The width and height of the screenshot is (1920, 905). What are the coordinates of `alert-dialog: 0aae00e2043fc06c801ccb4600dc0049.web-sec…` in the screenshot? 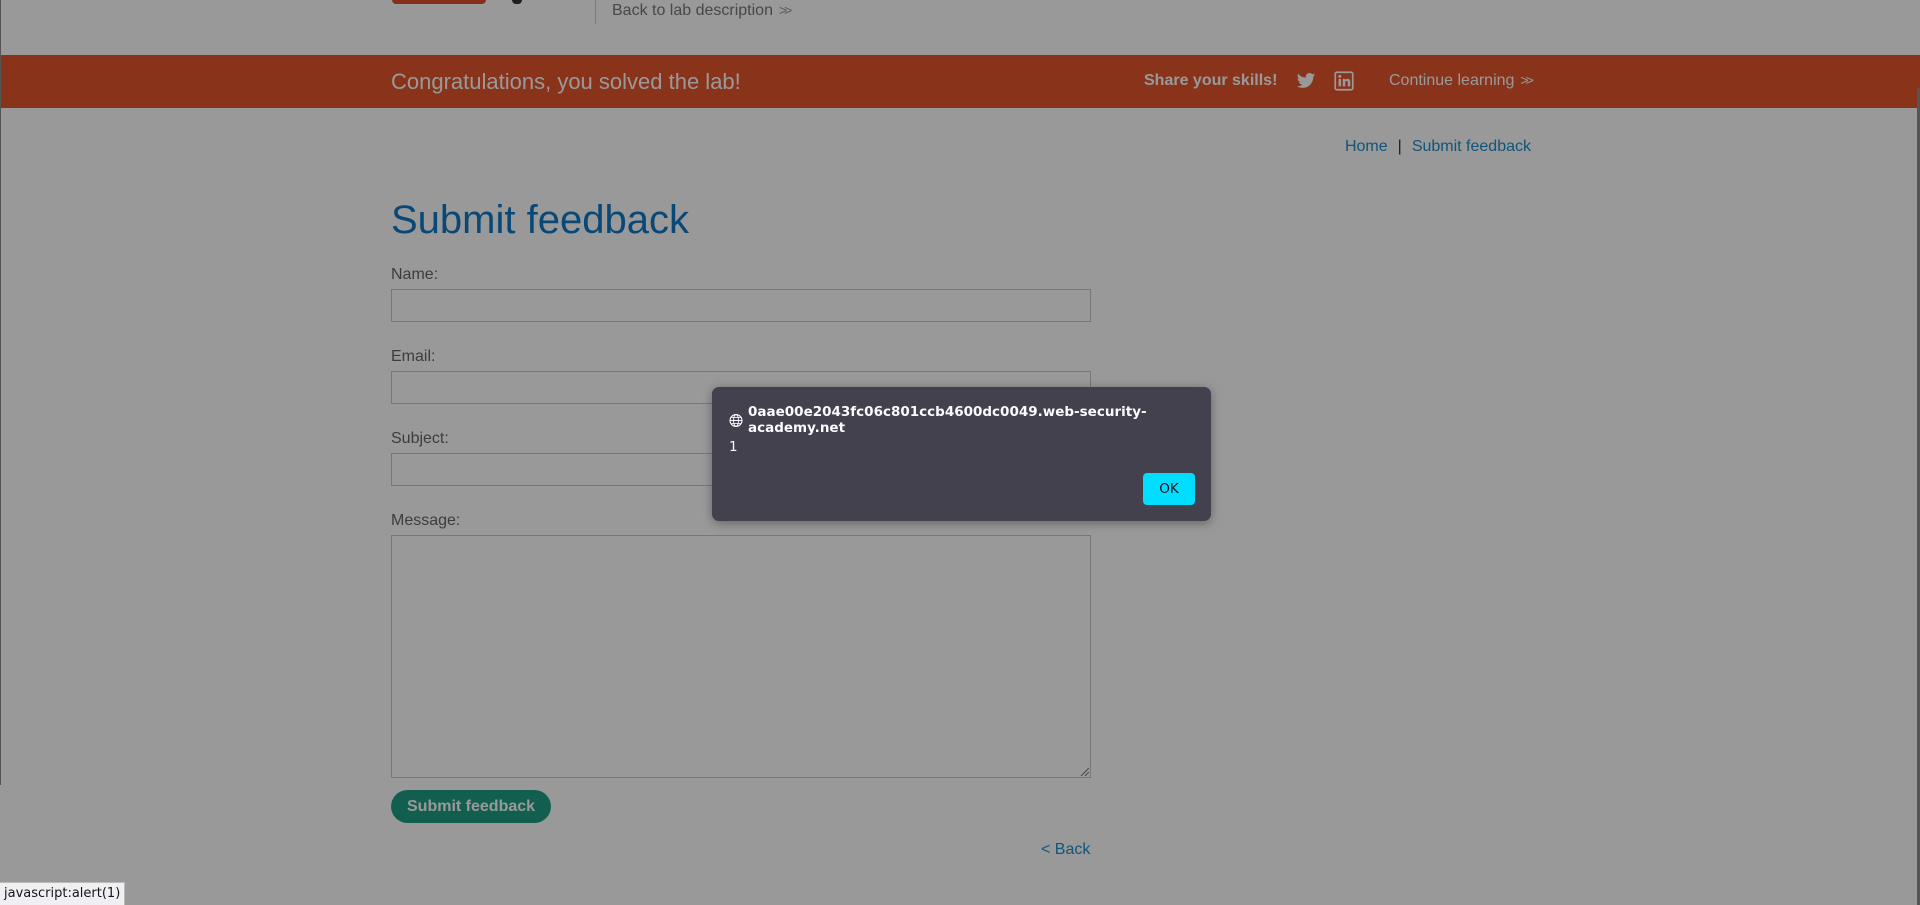 It's located at (961, 454).